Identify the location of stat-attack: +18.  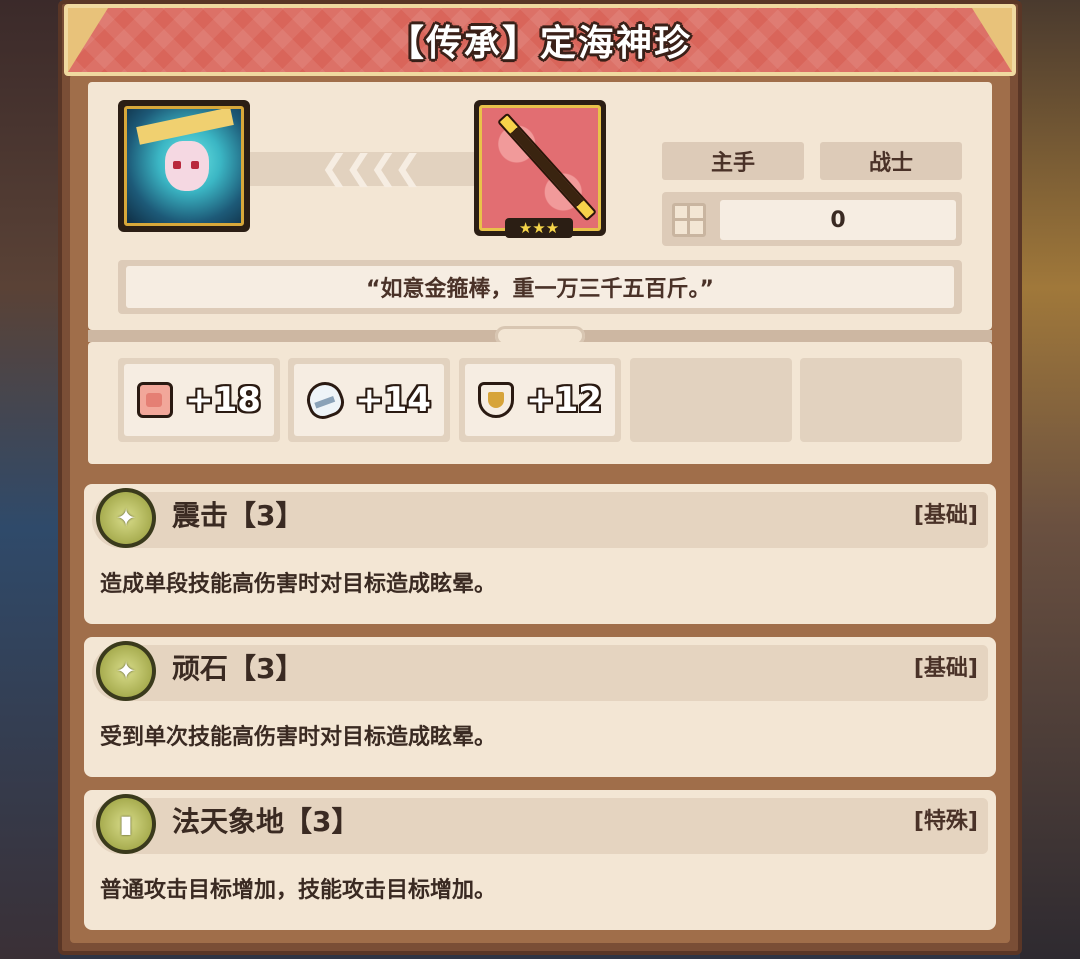
(199, 400).